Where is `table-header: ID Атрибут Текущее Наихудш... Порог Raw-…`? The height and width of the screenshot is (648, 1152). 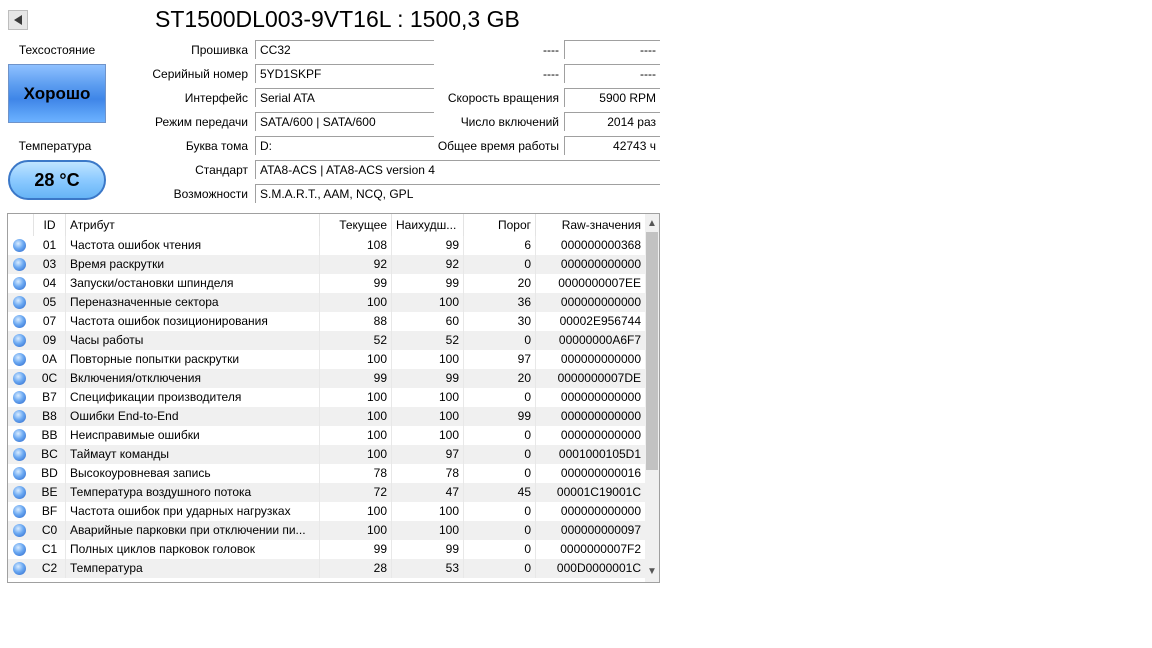 table-header: ID Атрибут Текущее Наихудш... Порог Raw-… is located at coordinates (327, 225).